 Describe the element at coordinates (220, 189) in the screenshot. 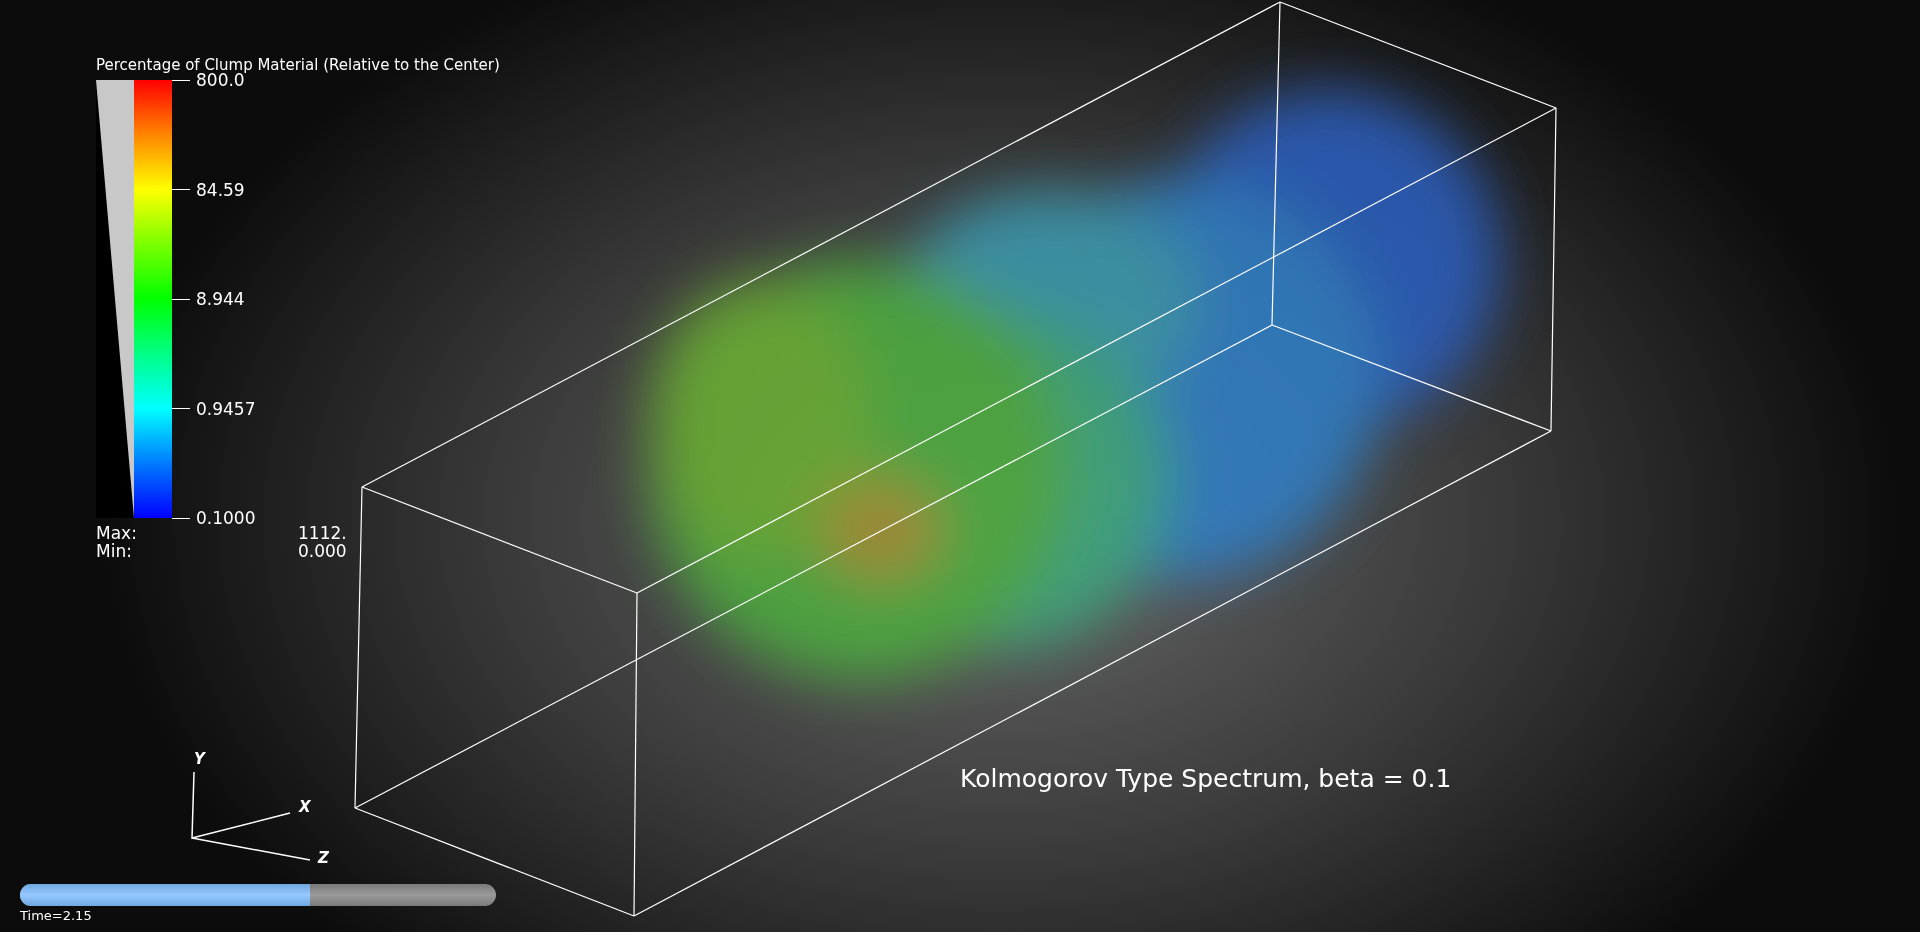

I see `tick-label: 84.59` at that location.